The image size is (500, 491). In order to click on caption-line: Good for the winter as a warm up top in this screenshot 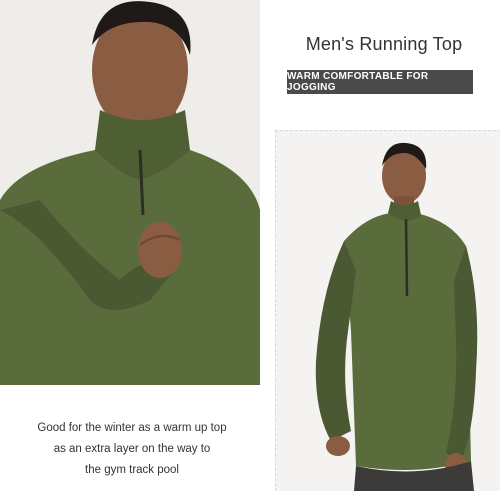, I will do `click(132, 428)`.